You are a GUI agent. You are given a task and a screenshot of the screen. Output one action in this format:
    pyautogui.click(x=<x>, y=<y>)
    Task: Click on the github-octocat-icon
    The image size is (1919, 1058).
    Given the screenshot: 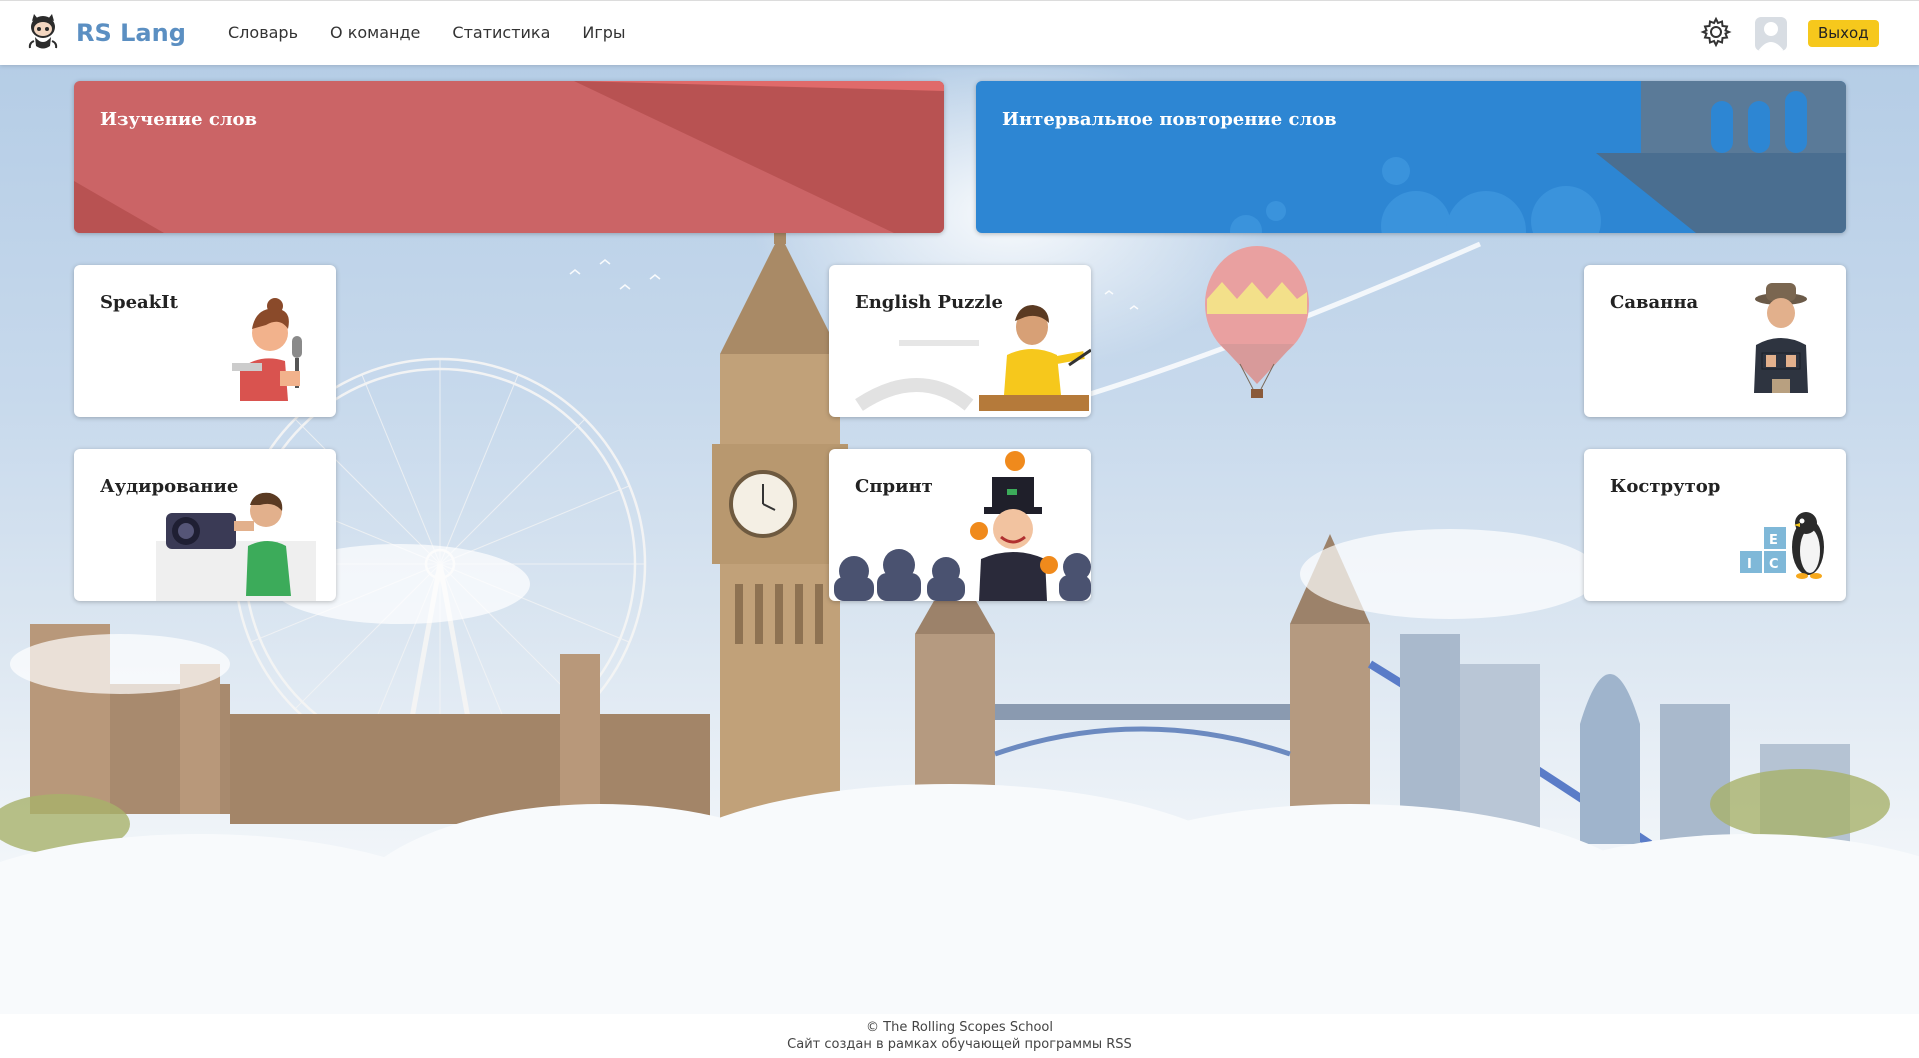 What is the action you would take?
    pyautogui.click(x=43, y=32)
    